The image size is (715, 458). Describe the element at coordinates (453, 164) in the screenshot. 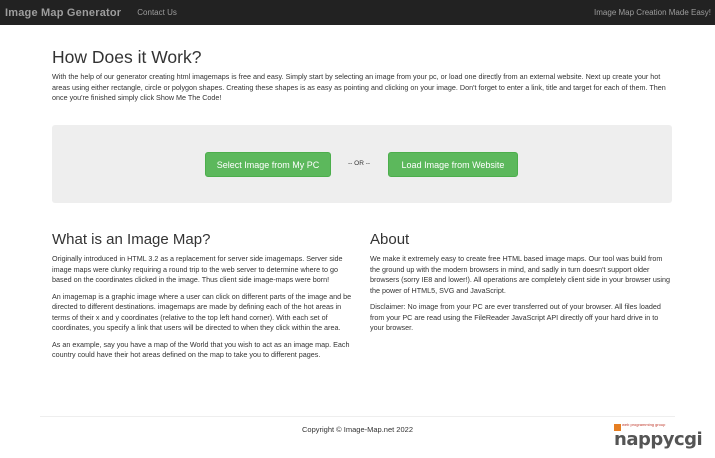

I see `load-image-button: Load Image from Website` at that location.